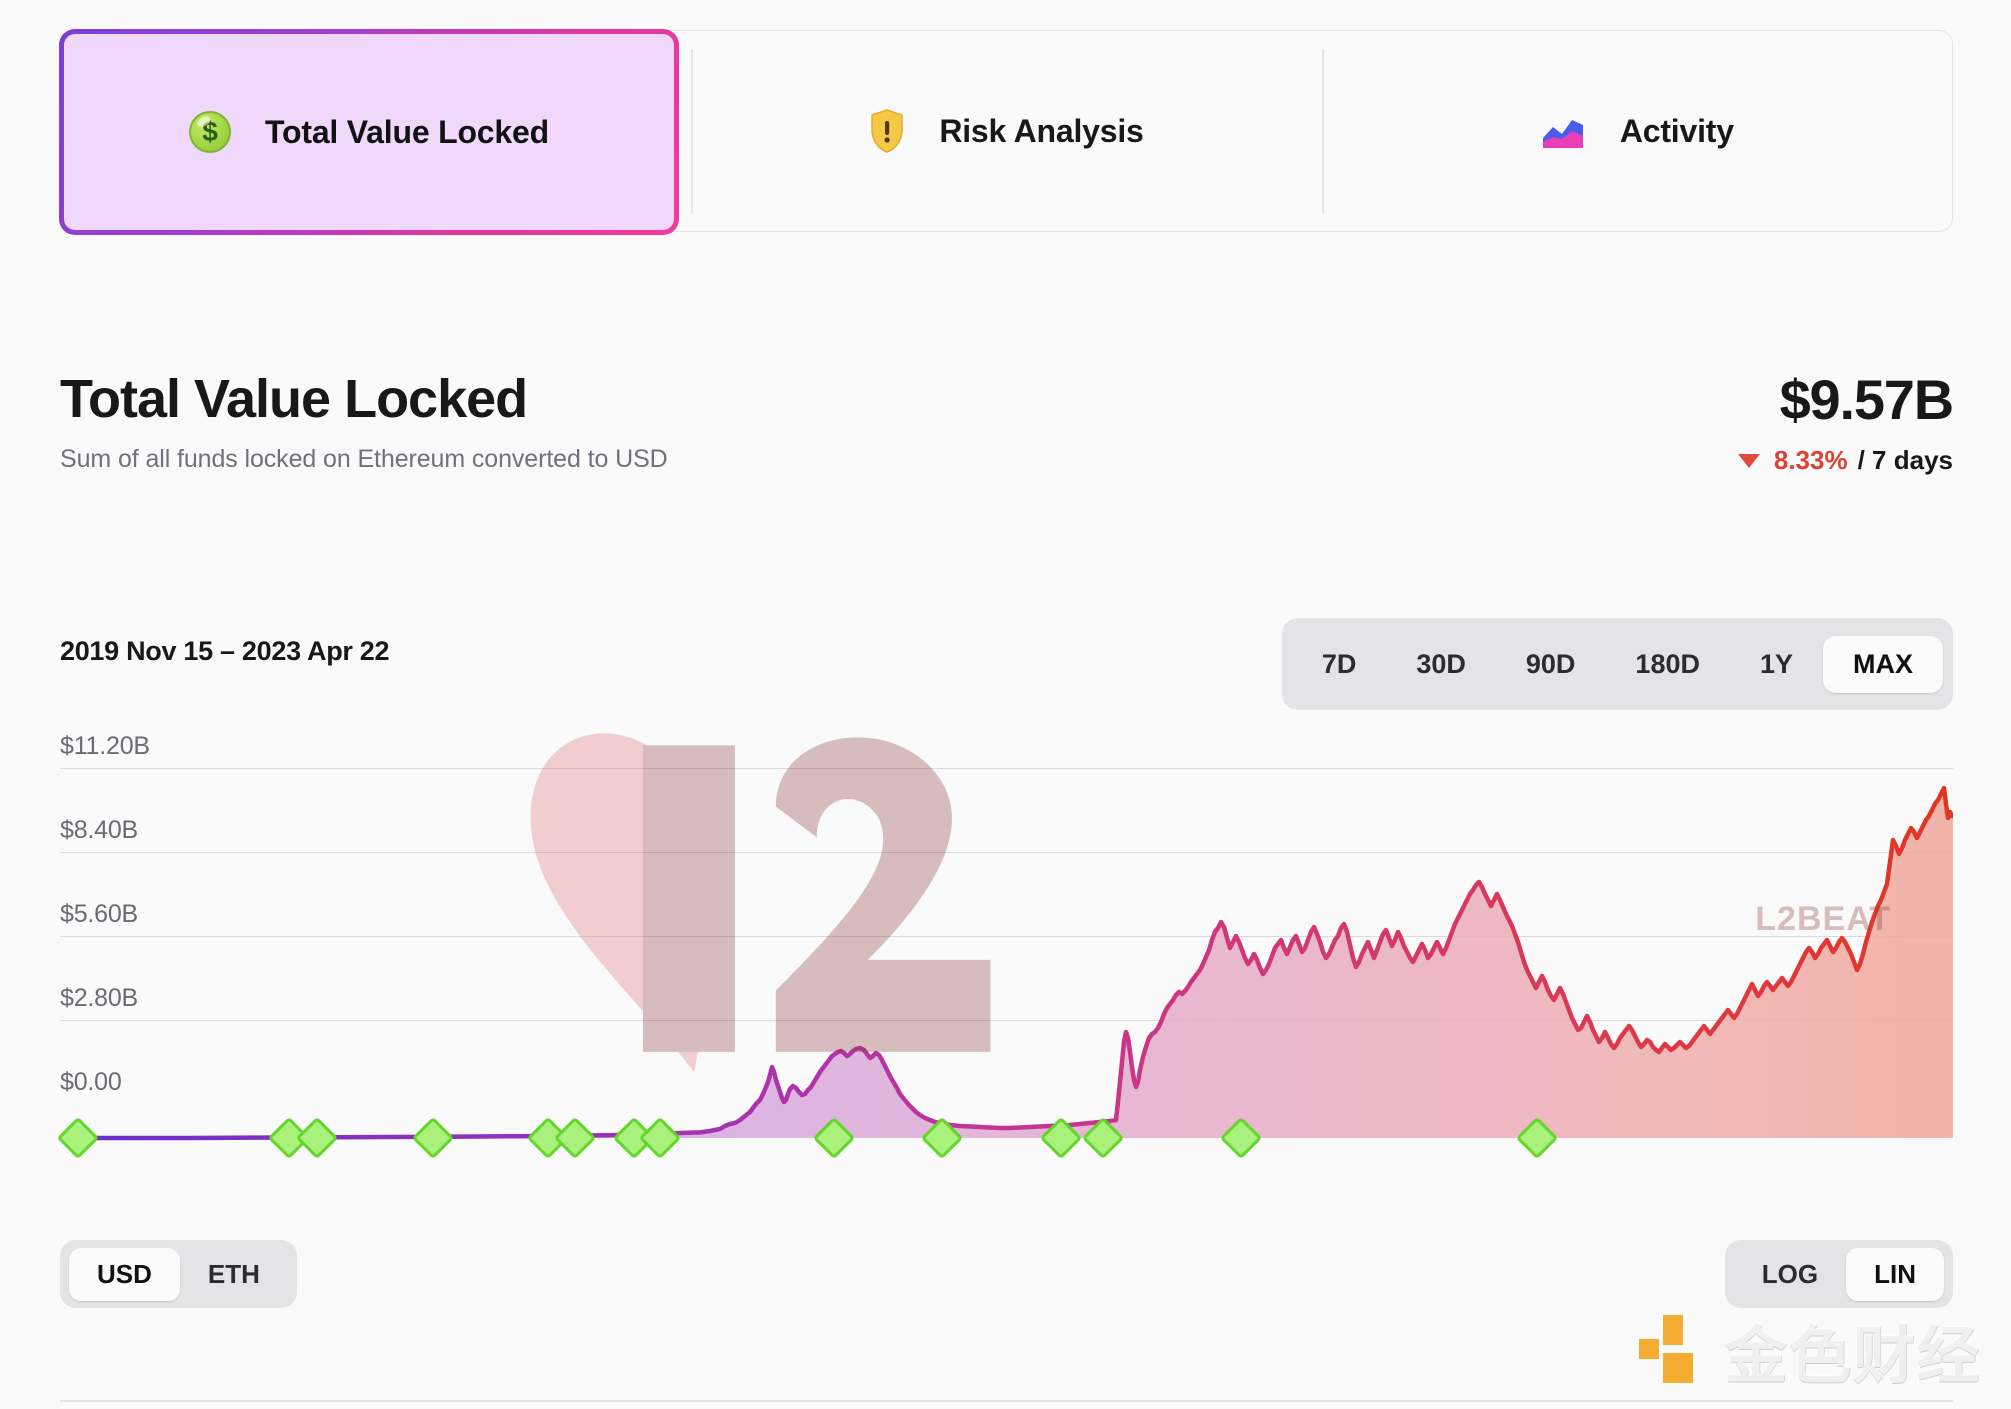 This screenshot has height=1409, width=2011. I want to click on tab-total-value-locked: $ Total Value Locked, so click(369, 132).